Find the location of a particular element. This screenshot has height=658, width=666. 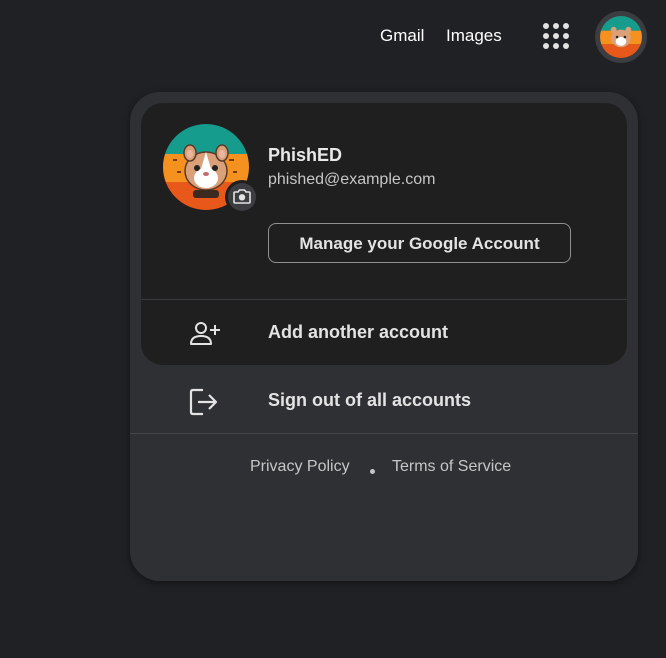

add-account-label: Add another account is located at coordinates (358, 332).